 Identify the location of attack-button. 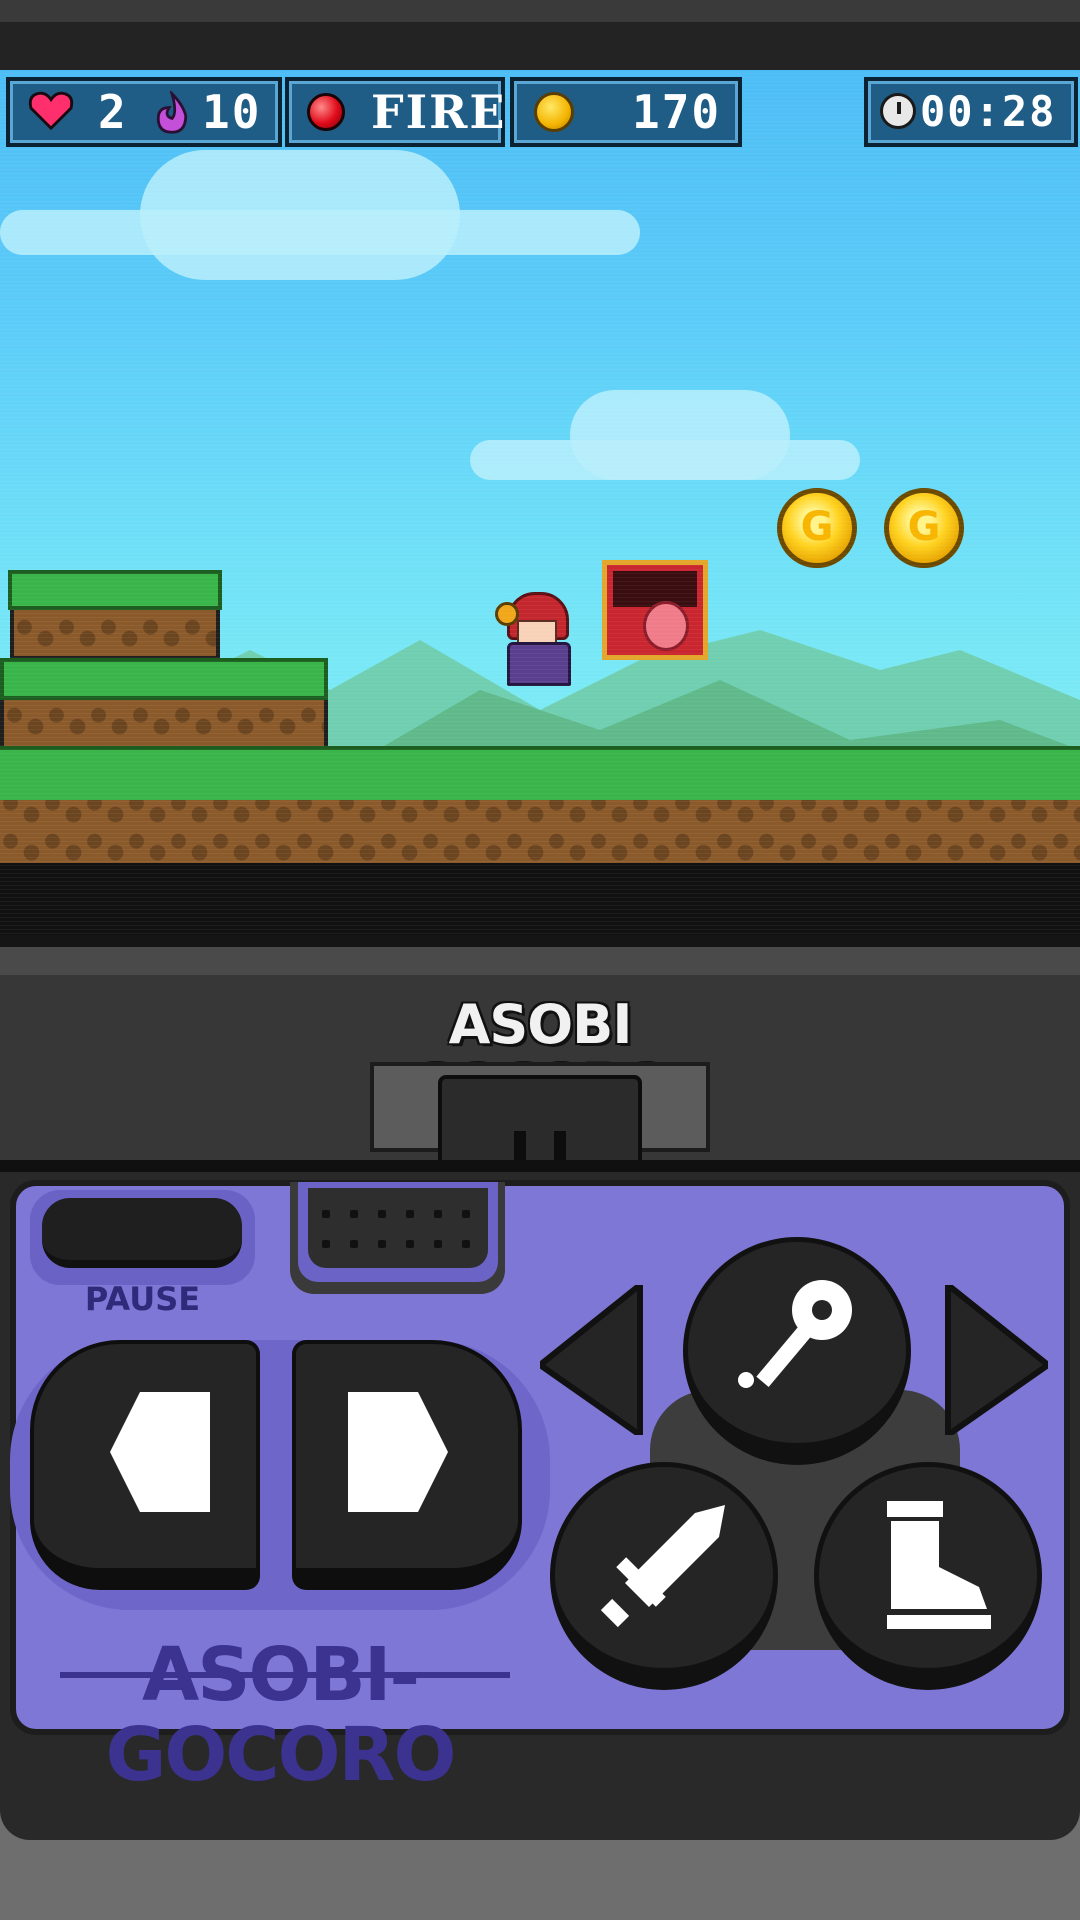
(664, 1576).